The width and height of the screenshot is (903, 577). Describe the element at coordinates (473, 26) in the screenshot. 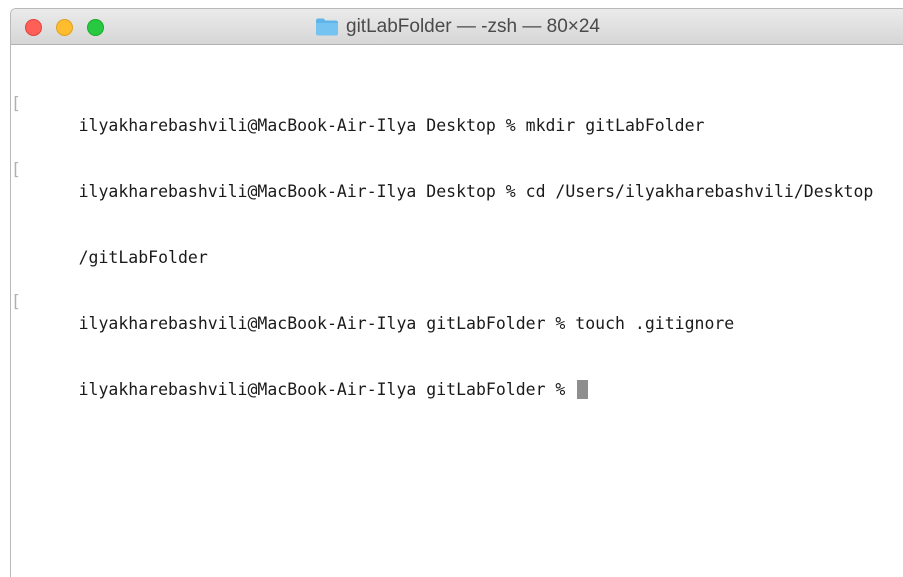

I see `window-title: gitLabFolder — -zsh — 80×24` at that location.